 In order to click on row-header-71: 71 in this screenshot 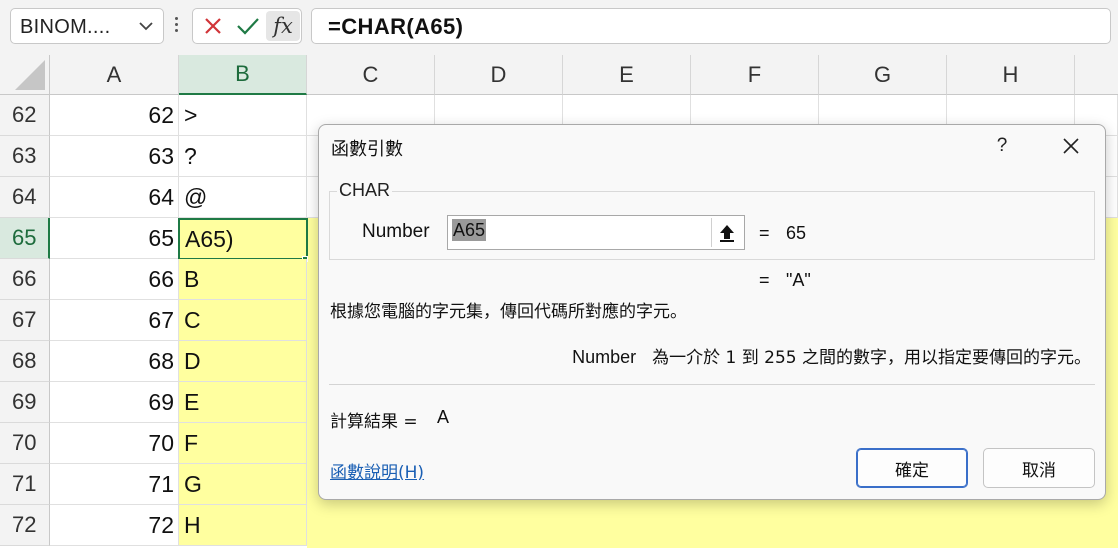, I will do `click(25, 484)`.